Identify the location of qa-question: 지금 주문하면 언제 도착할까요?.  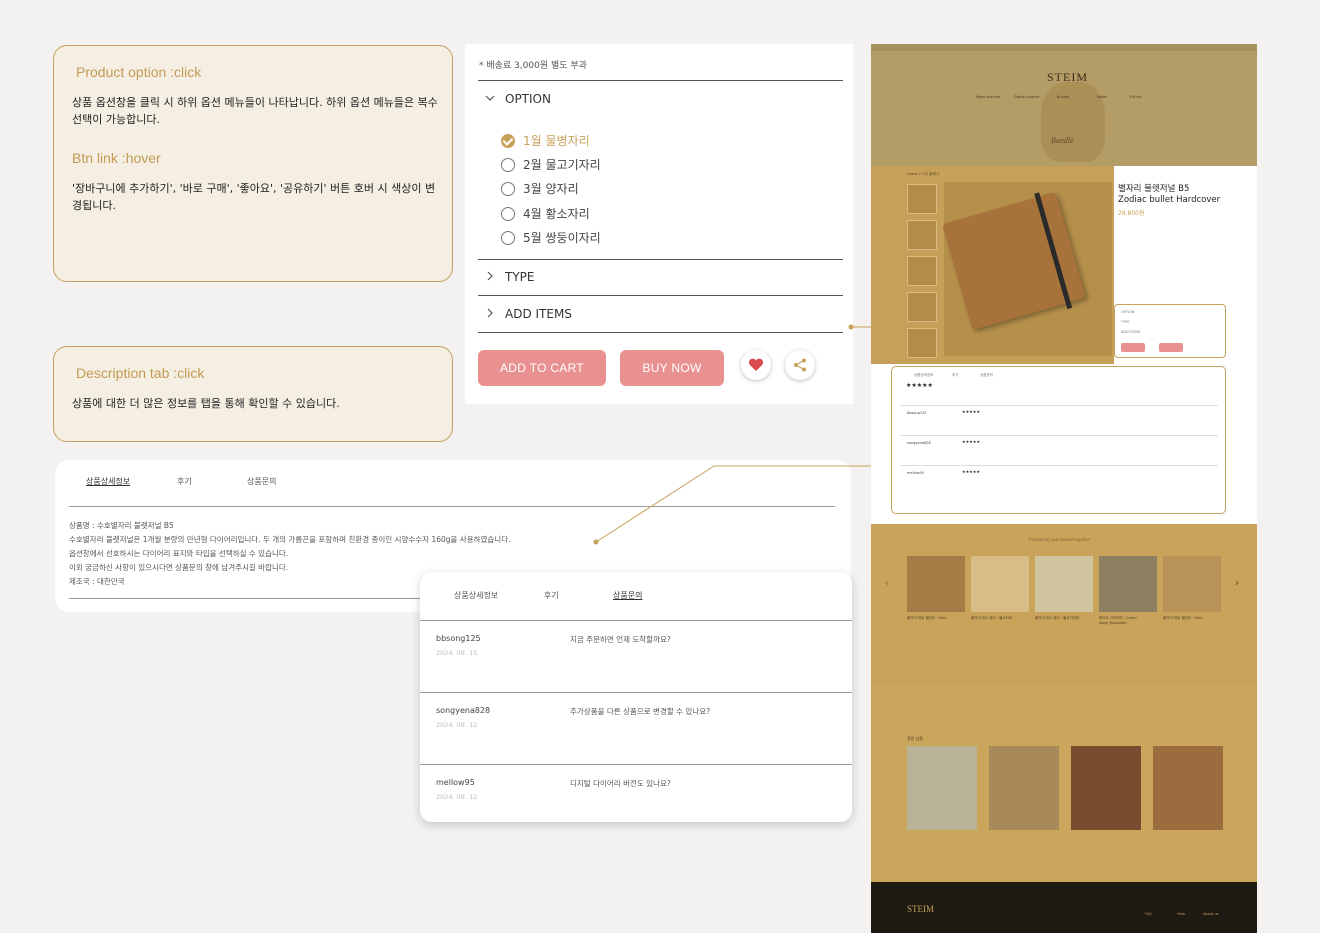
(620, 639).